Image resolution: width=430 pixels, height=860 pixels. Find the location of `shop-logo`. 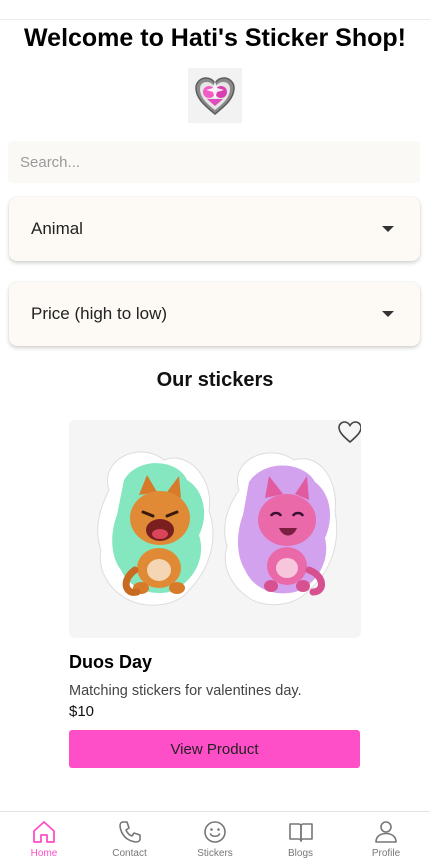

shop-logo is located at coordinates (215, 95).